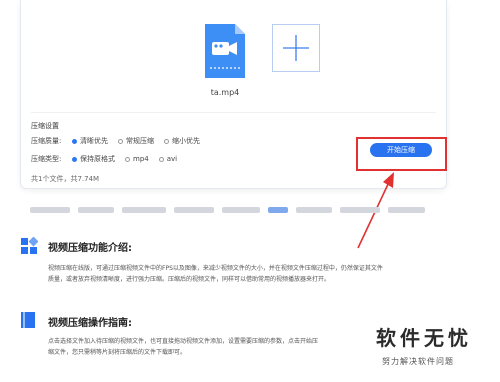  What do you see at coordinates (137, 159) in the screenshot?
I see `type-option-2: mp4` at bounding box center [137, 159].